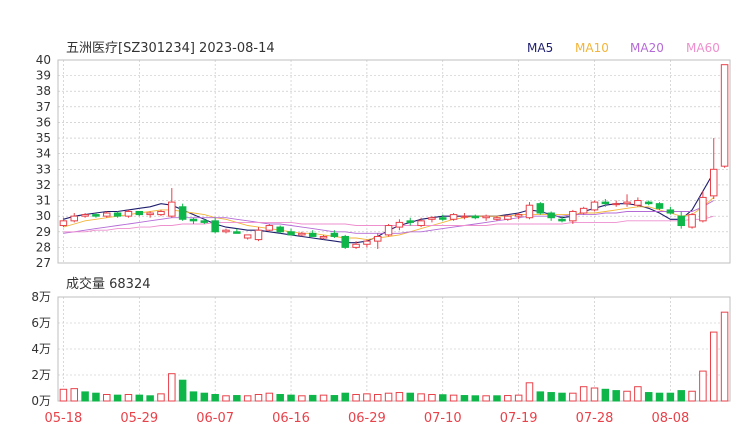 The height and width of the screenshot is (440, 740). Describe the element at coordinates (215, 418) in the screenshot. I see `x-tick-label: 06-07` at that location.